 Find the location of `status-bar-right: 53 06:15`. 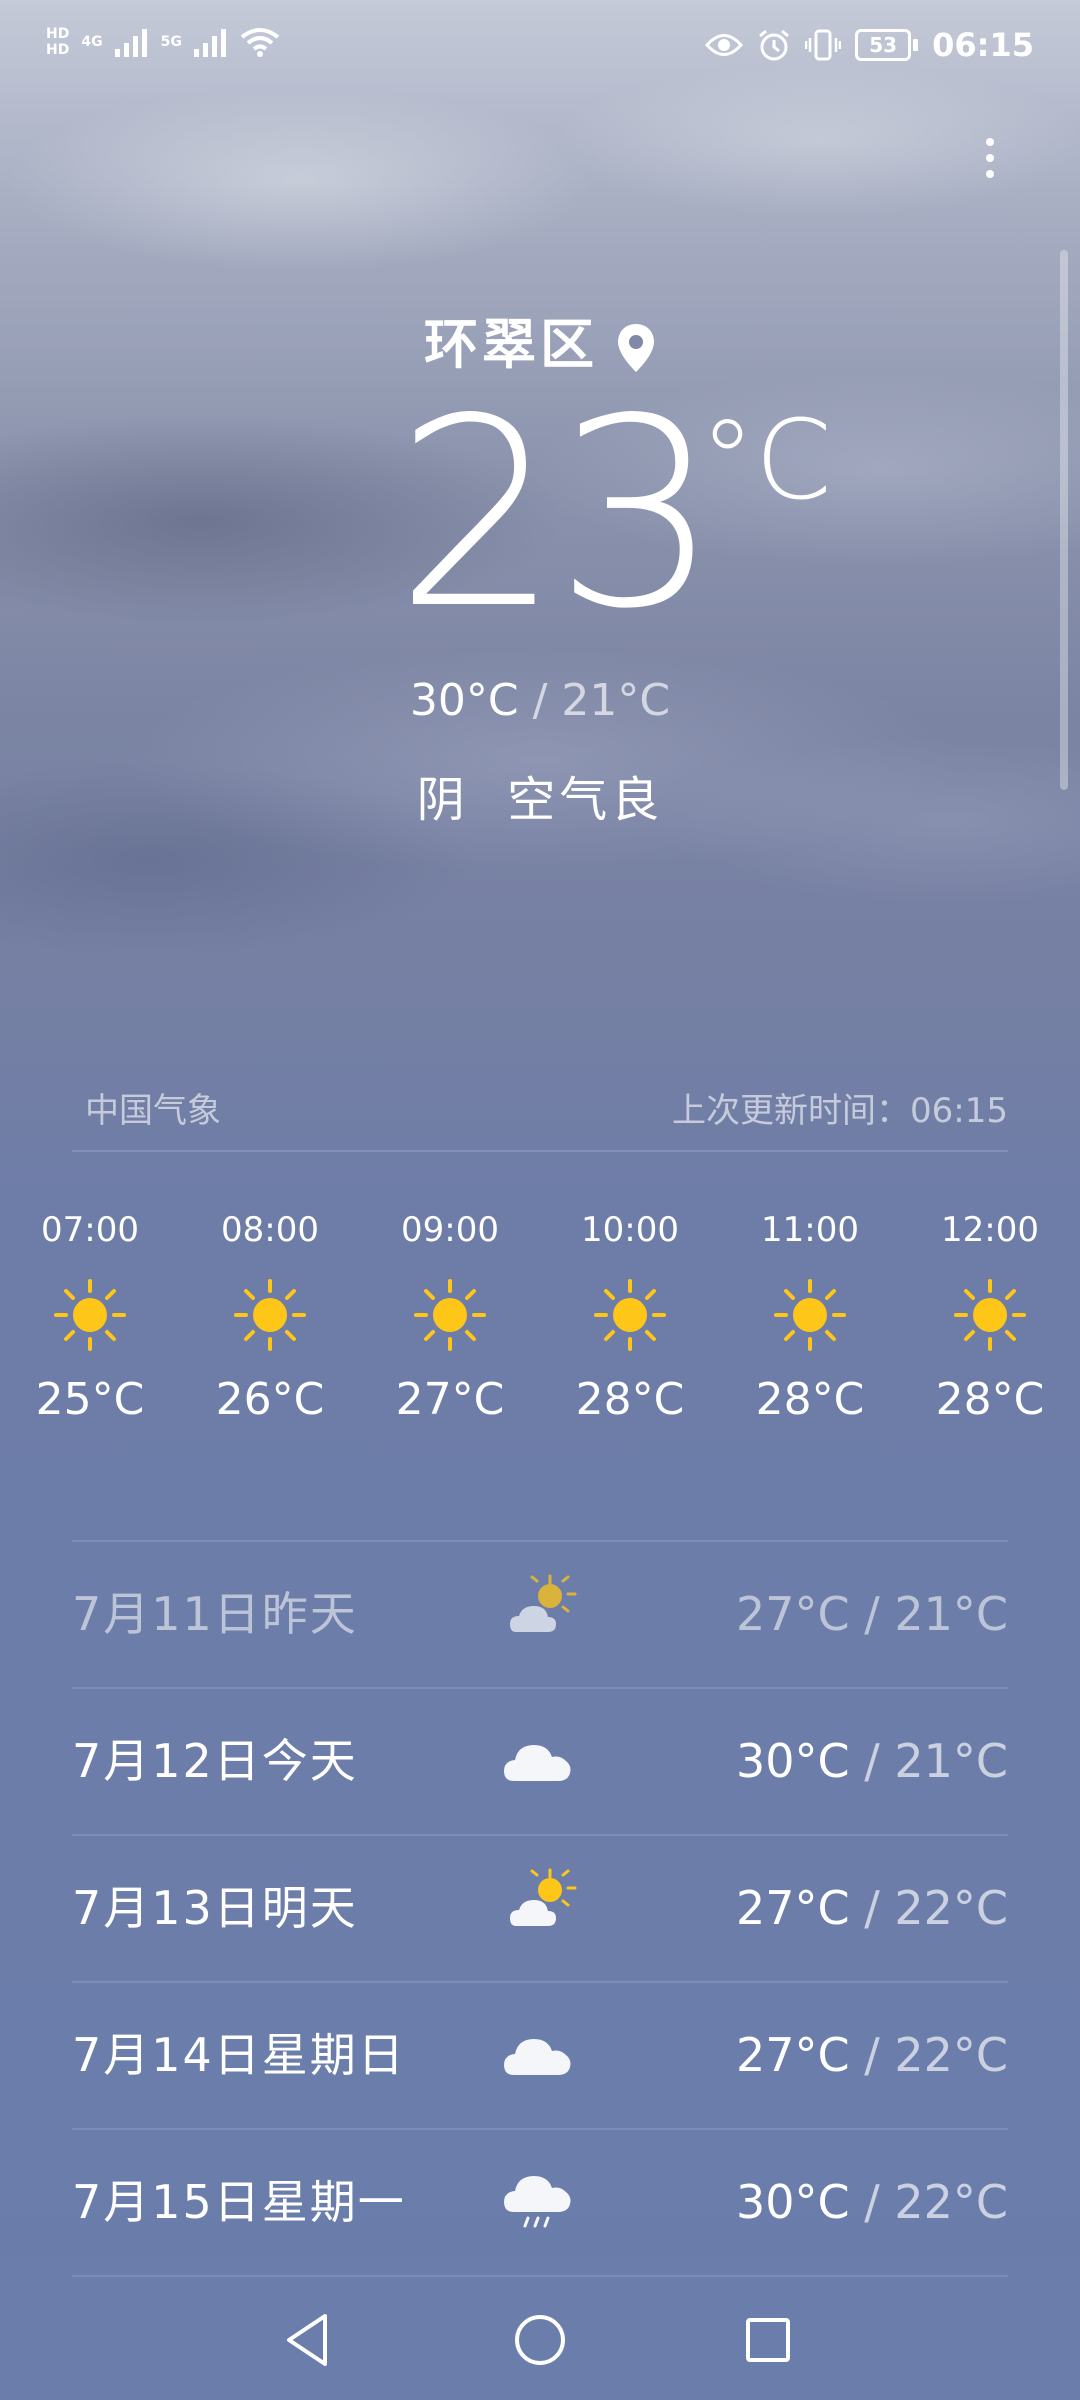

status-bar-right: 53 06:15 is located at coordinates (869, 45).